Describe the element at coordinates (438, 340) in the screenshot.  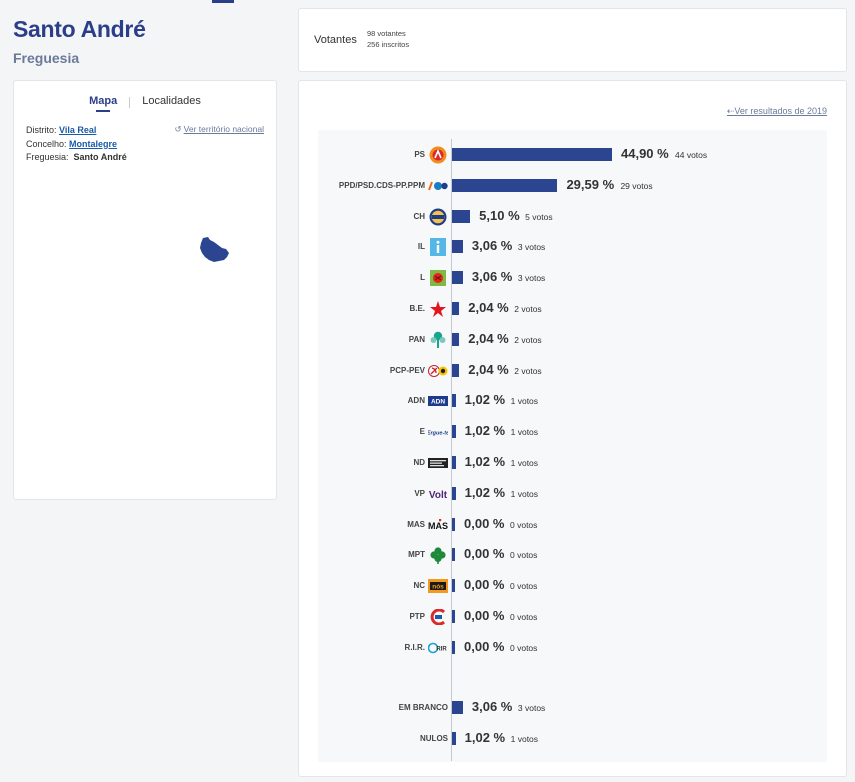
I see `pan-logo` at that location.